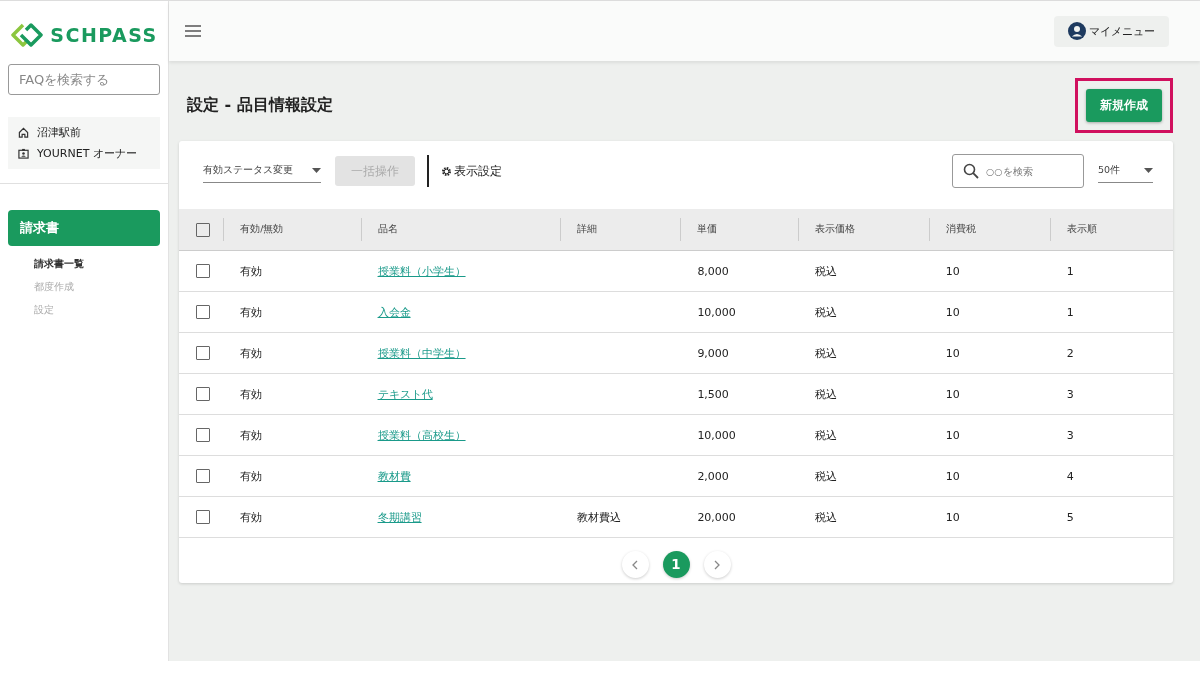 The width and height of the screenshot is (1200, 700). Describe the element at coordinates (1070, 476) in the screenshot. I see `table-cell: 4` at that location.